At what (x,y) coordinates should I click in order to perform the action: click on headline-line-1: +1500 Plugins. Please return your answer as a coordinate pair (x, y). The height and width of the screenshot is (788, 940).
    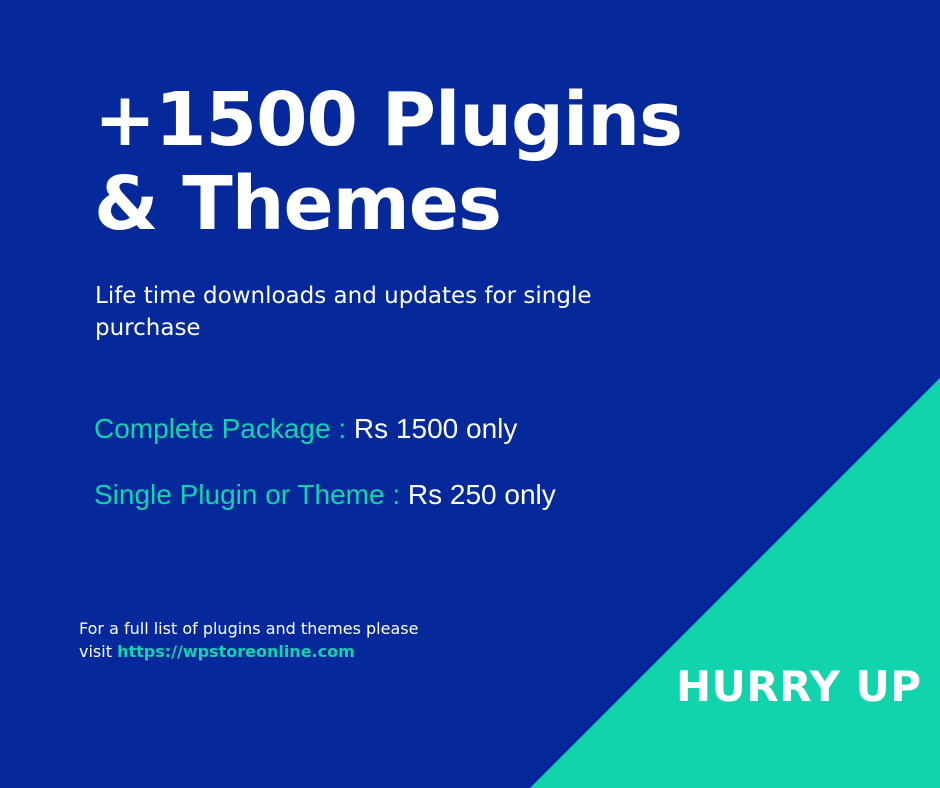
    Looking at the image, I should click on (388, 120).